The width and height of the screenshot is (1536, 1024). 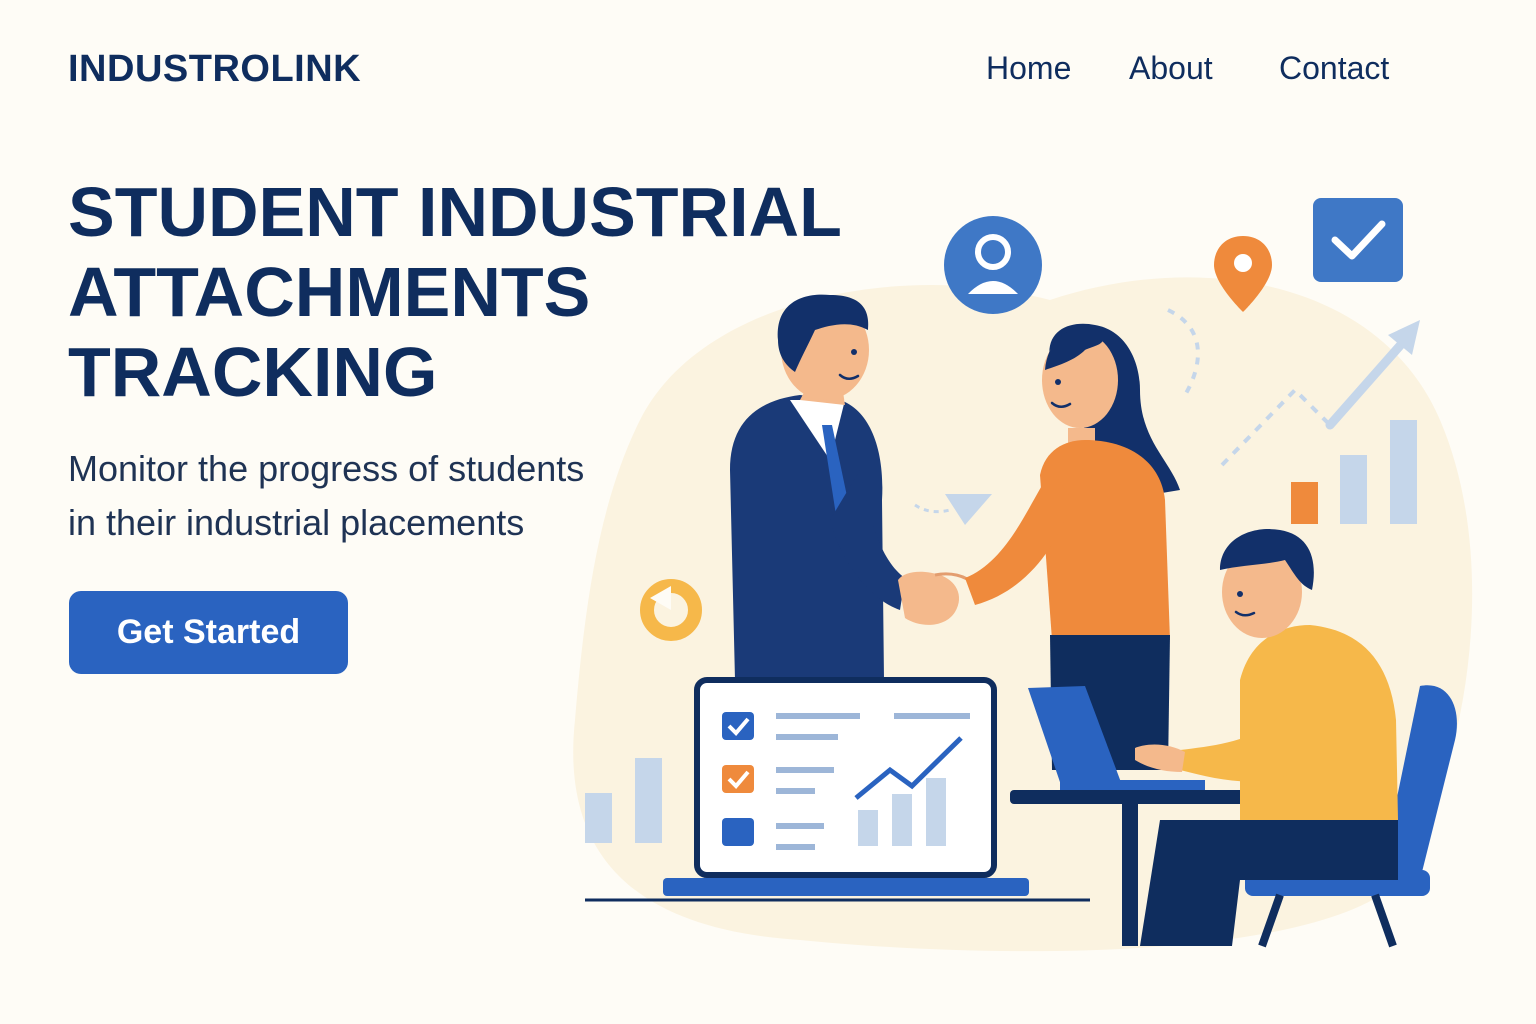 What do you see at coordinates (768, 70) in the screenshot?
I see `top-nav: Home About Contact` at bounding box center [768, 70].